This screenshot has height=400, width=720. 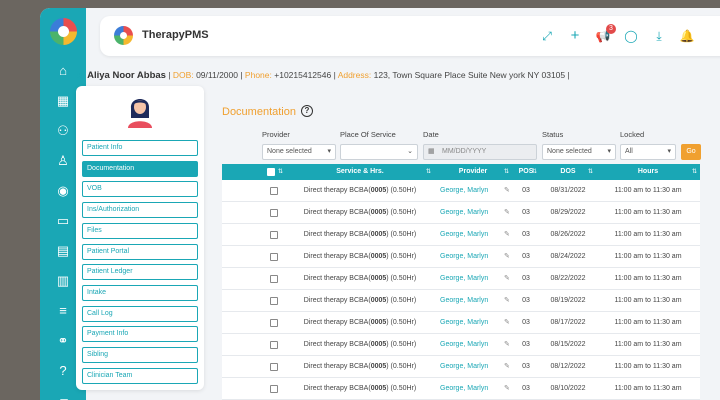 I want to click on page-title: Documentation, so click(x=259, y=112).